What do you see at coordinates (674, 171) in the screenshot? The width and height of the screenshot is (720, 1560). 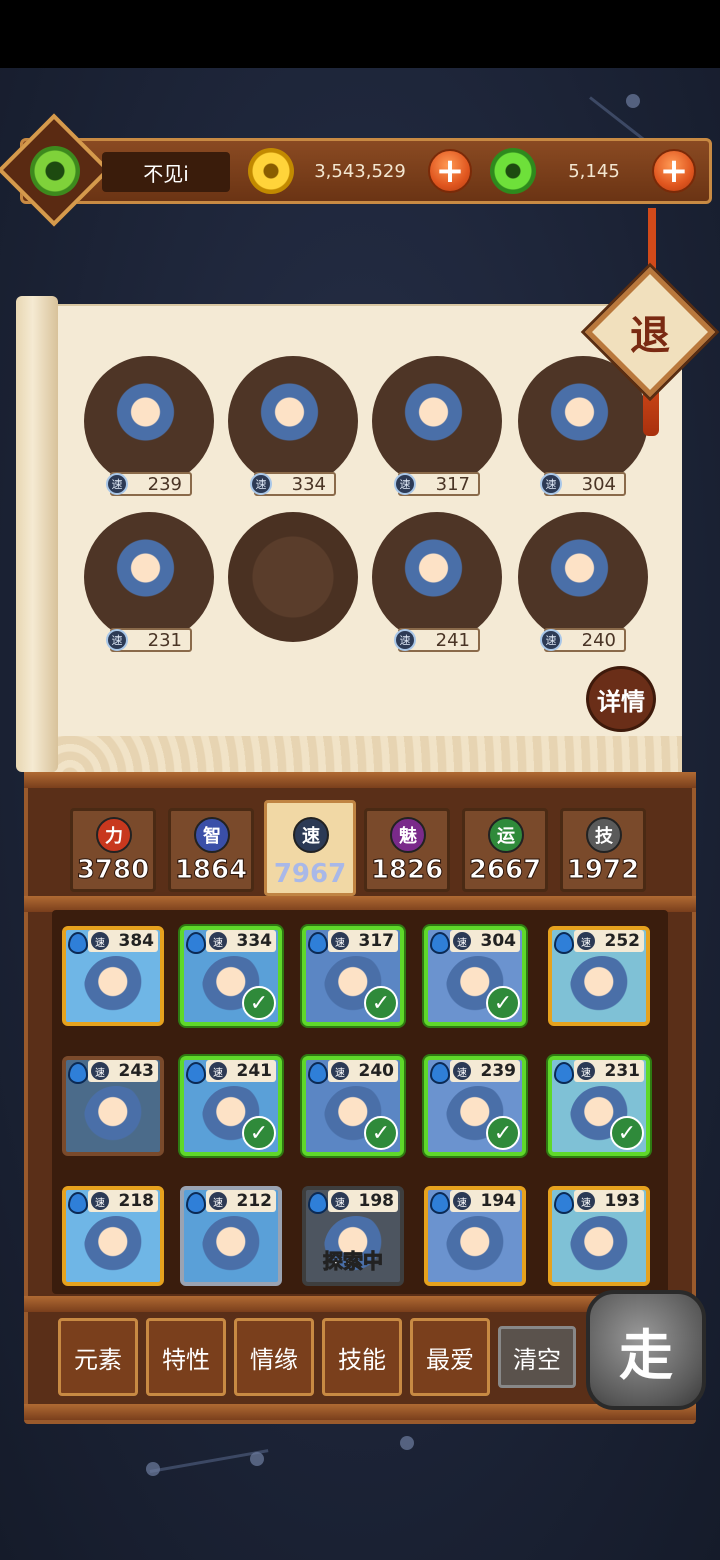 I see `add-jade-button: +` at bounding box center [674, 171].